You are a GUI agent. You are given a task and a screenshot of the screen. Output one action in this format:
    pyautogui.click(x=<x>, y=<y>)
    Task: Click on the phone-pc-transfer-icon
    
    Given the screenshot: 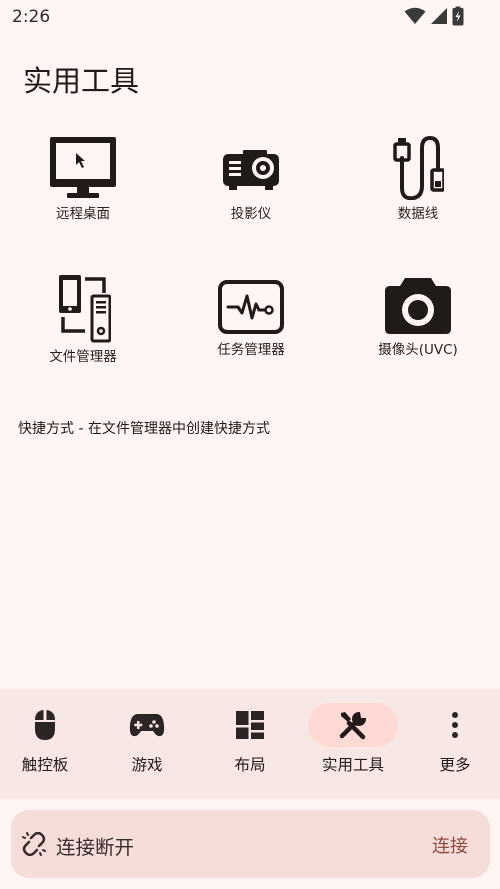 What is the action you would take?
    pyautogui.click(x=85, y=309)
    